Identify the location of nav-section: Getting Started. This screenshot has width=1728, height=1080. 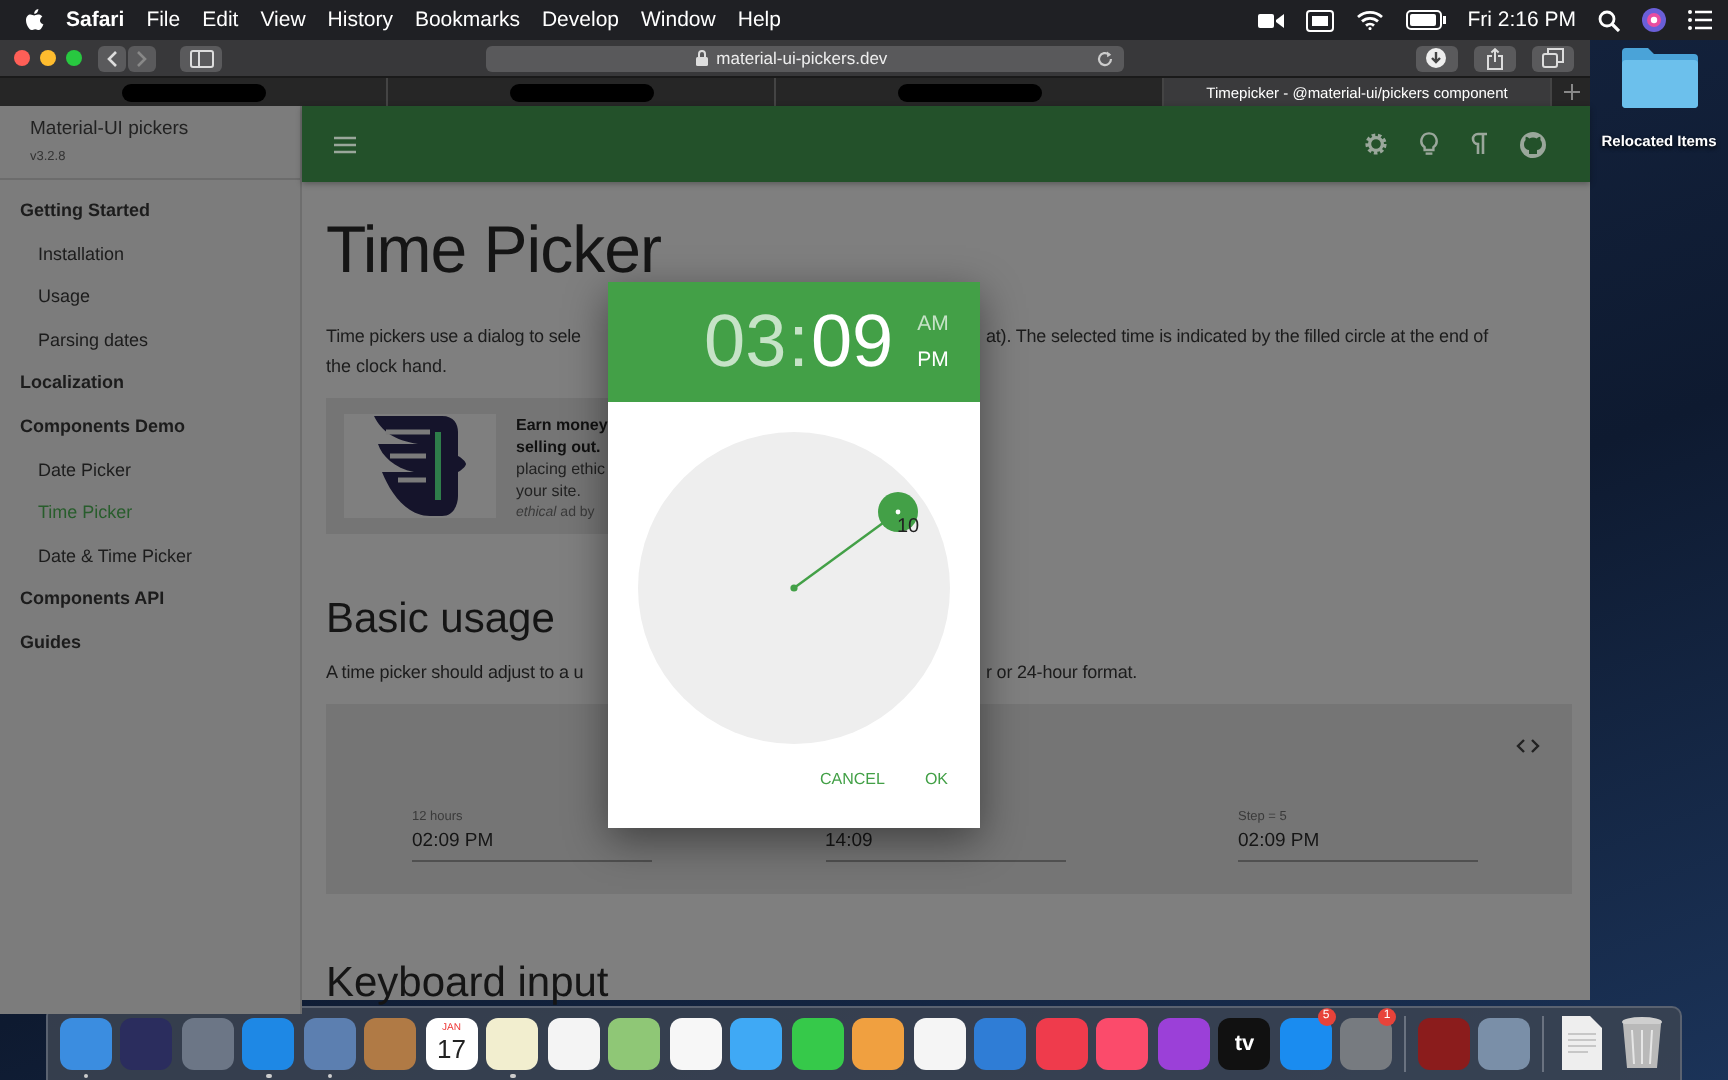
(75, 212).